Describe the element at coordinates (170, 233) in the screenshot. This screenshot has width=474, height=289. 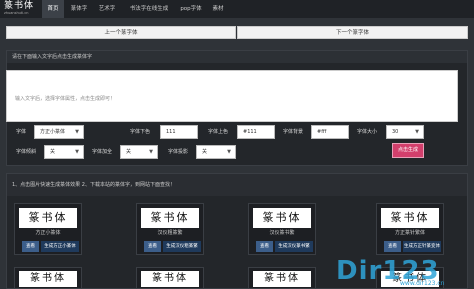
I see `font-card-name: 汉仪粗篆繁` at that location.